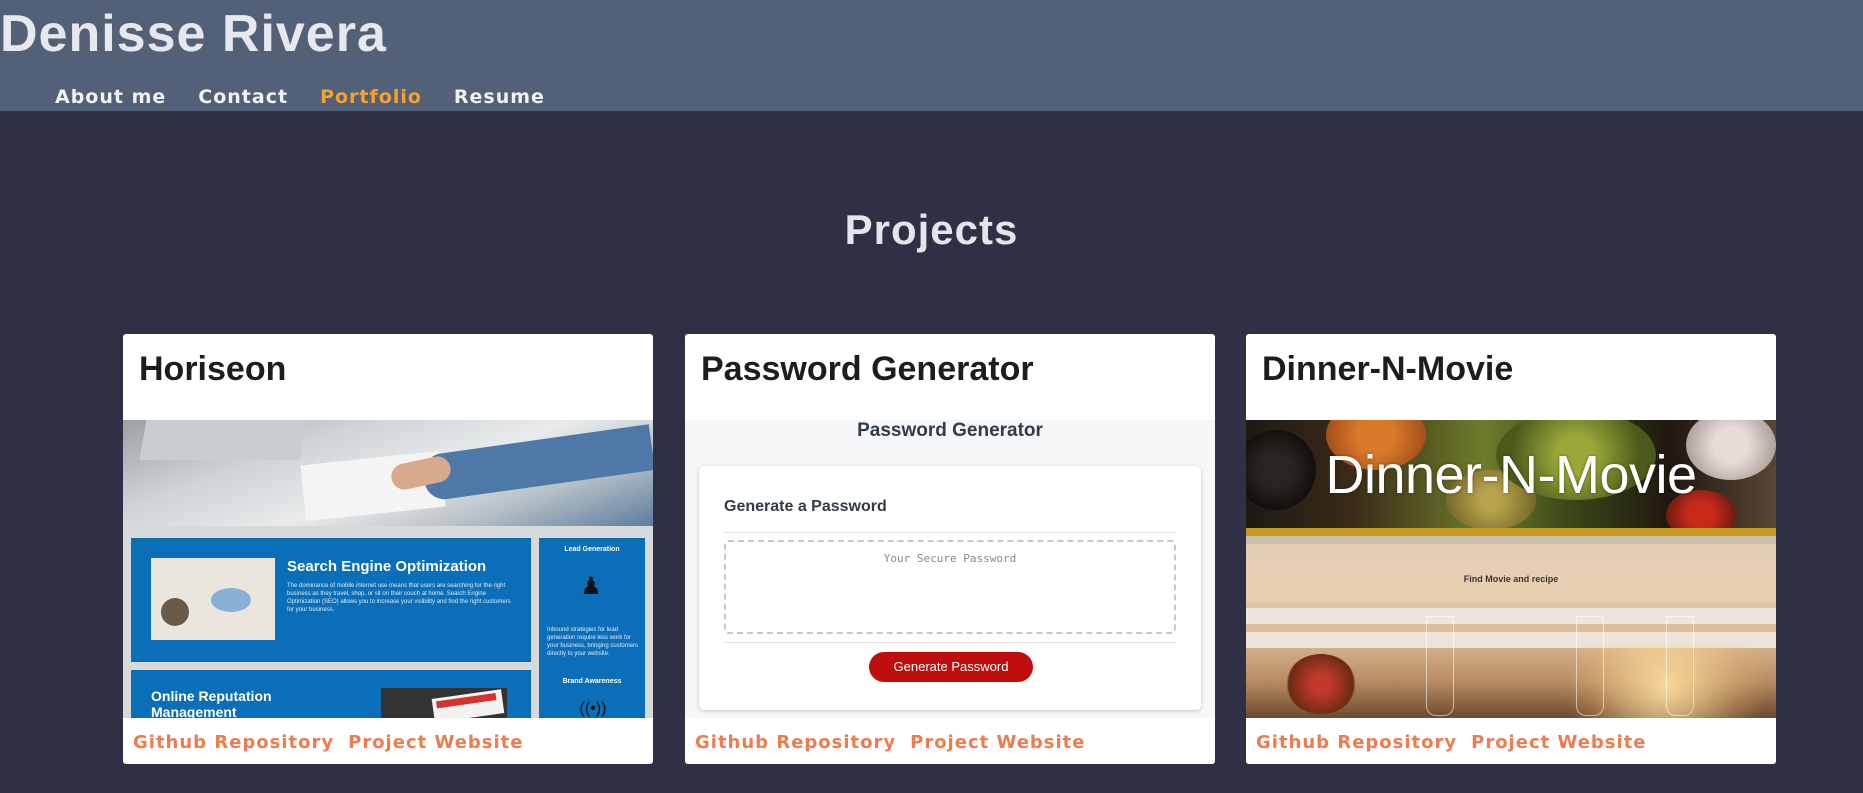  I want to click on lead-generation-title: Lead Generation, so click(592, 549).